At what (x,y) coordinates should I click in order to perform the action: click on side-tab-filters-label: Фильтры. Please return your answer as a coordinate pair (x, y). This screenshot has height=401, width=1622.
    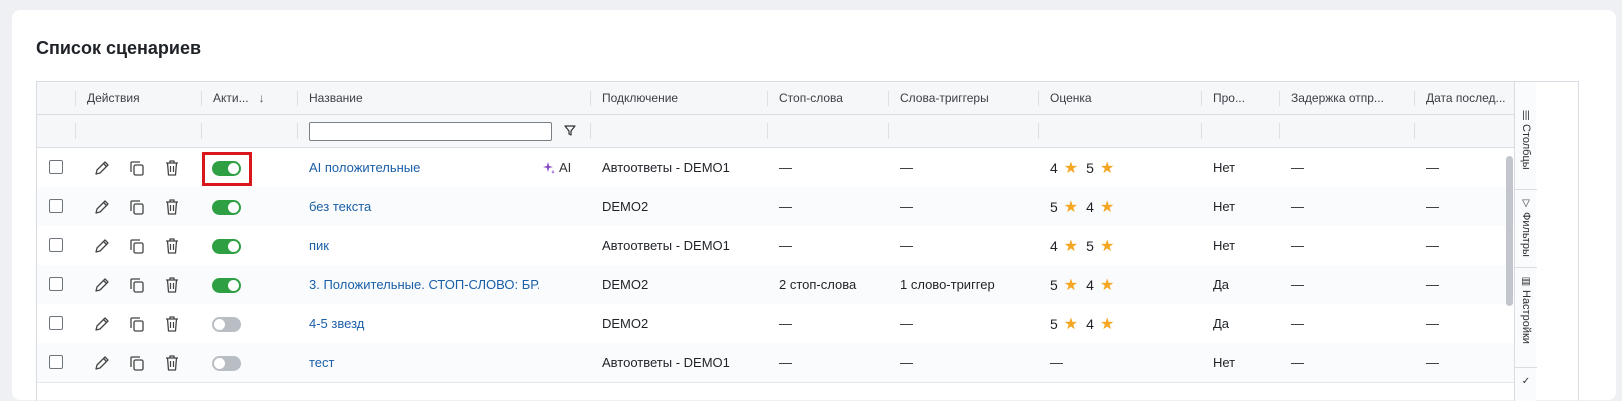
    Looking at the image, I should click on (1526, 234).